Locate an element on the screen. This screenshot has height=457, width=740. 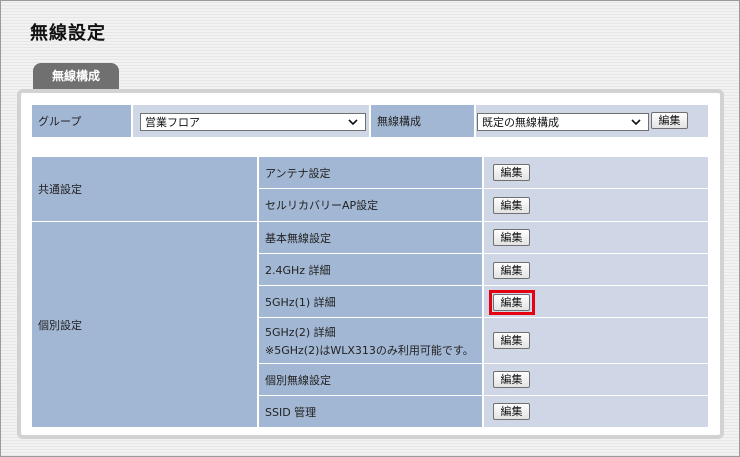
wireless-config-label: 無線構成 is located at coordinates (399, 121).